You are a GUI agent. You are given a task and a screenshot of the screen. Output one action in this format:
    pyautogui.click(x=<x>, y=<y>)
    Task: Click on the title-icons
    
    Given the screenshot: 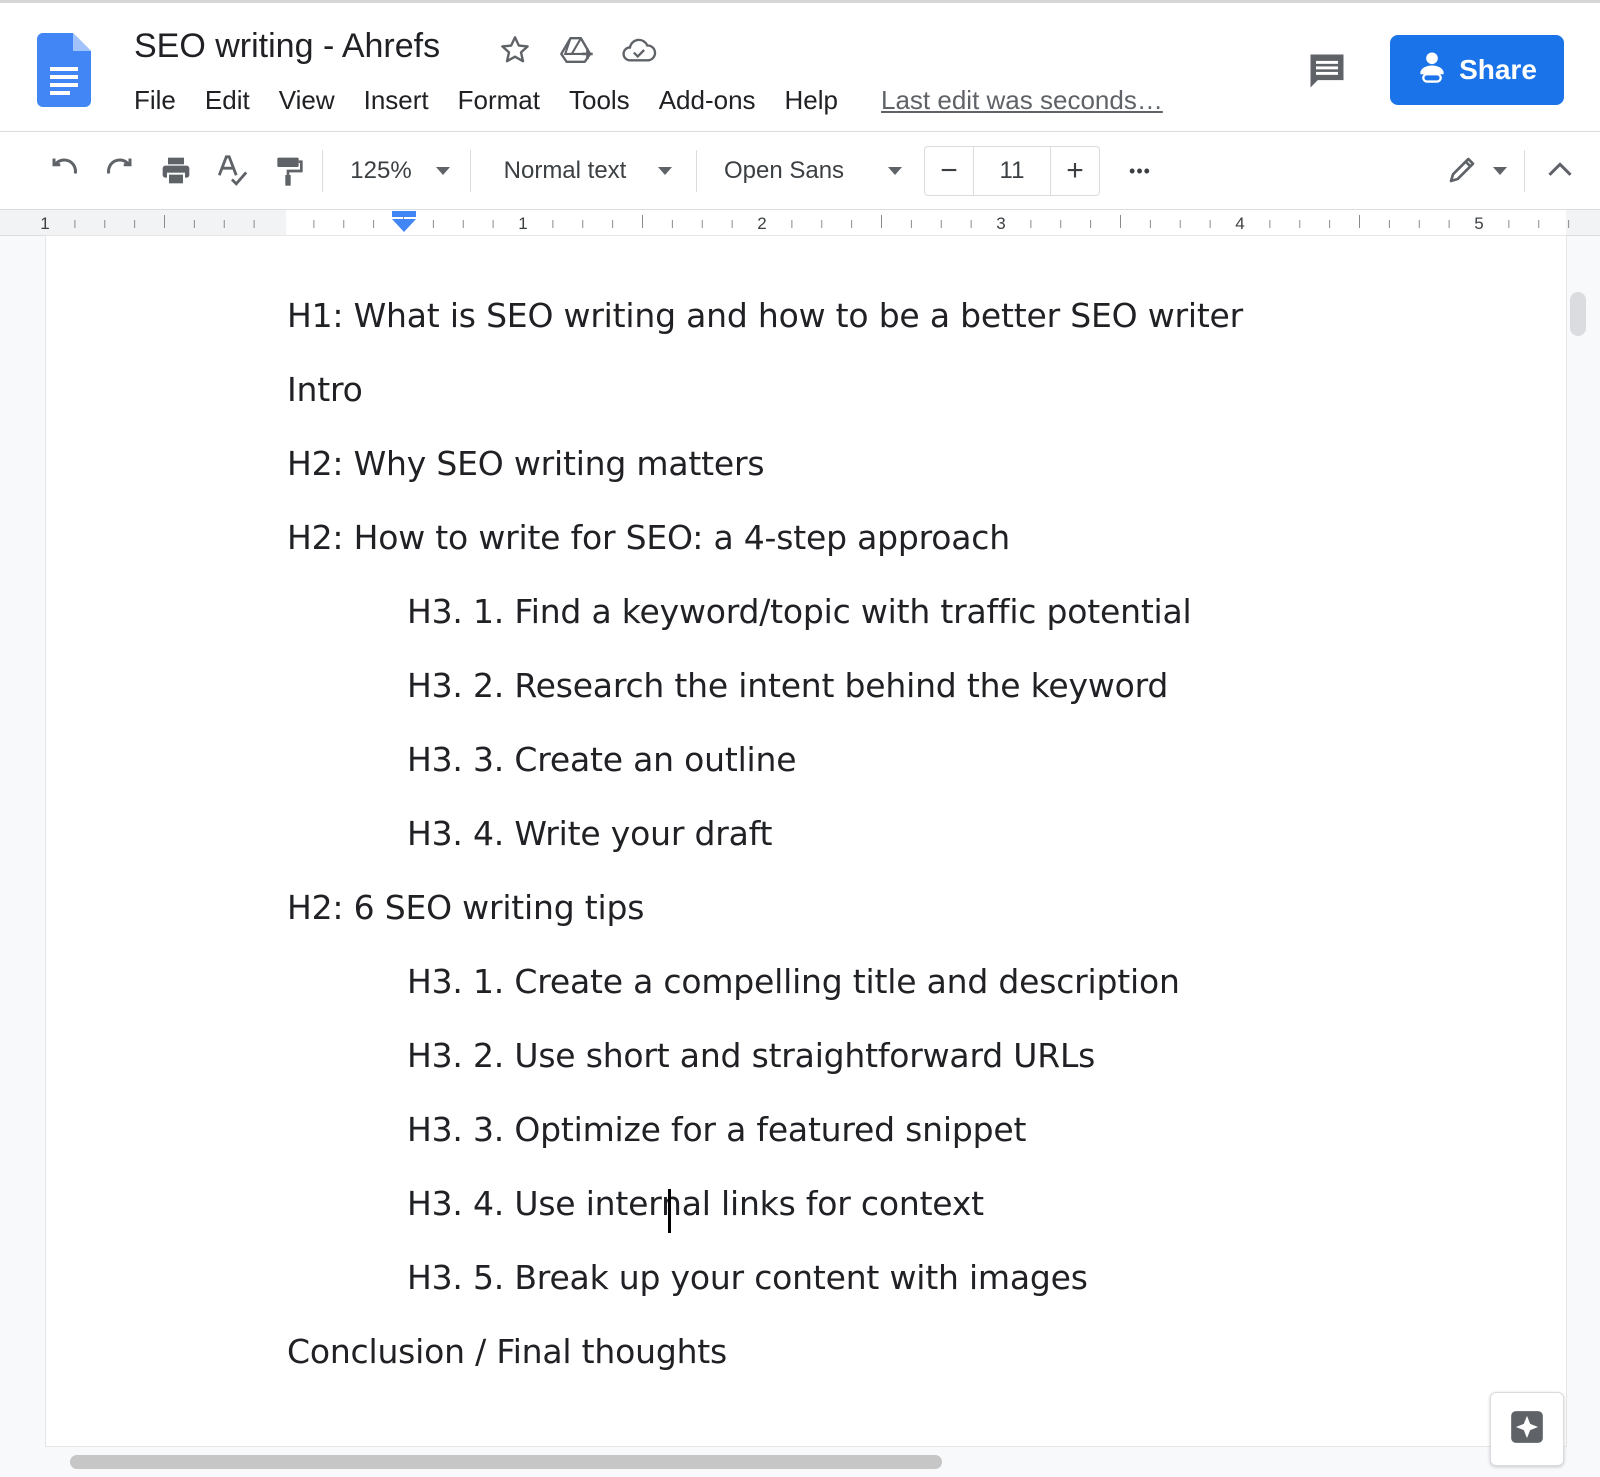 What is the action you would take?
    pyautogui.click(x=577, y=50)
    